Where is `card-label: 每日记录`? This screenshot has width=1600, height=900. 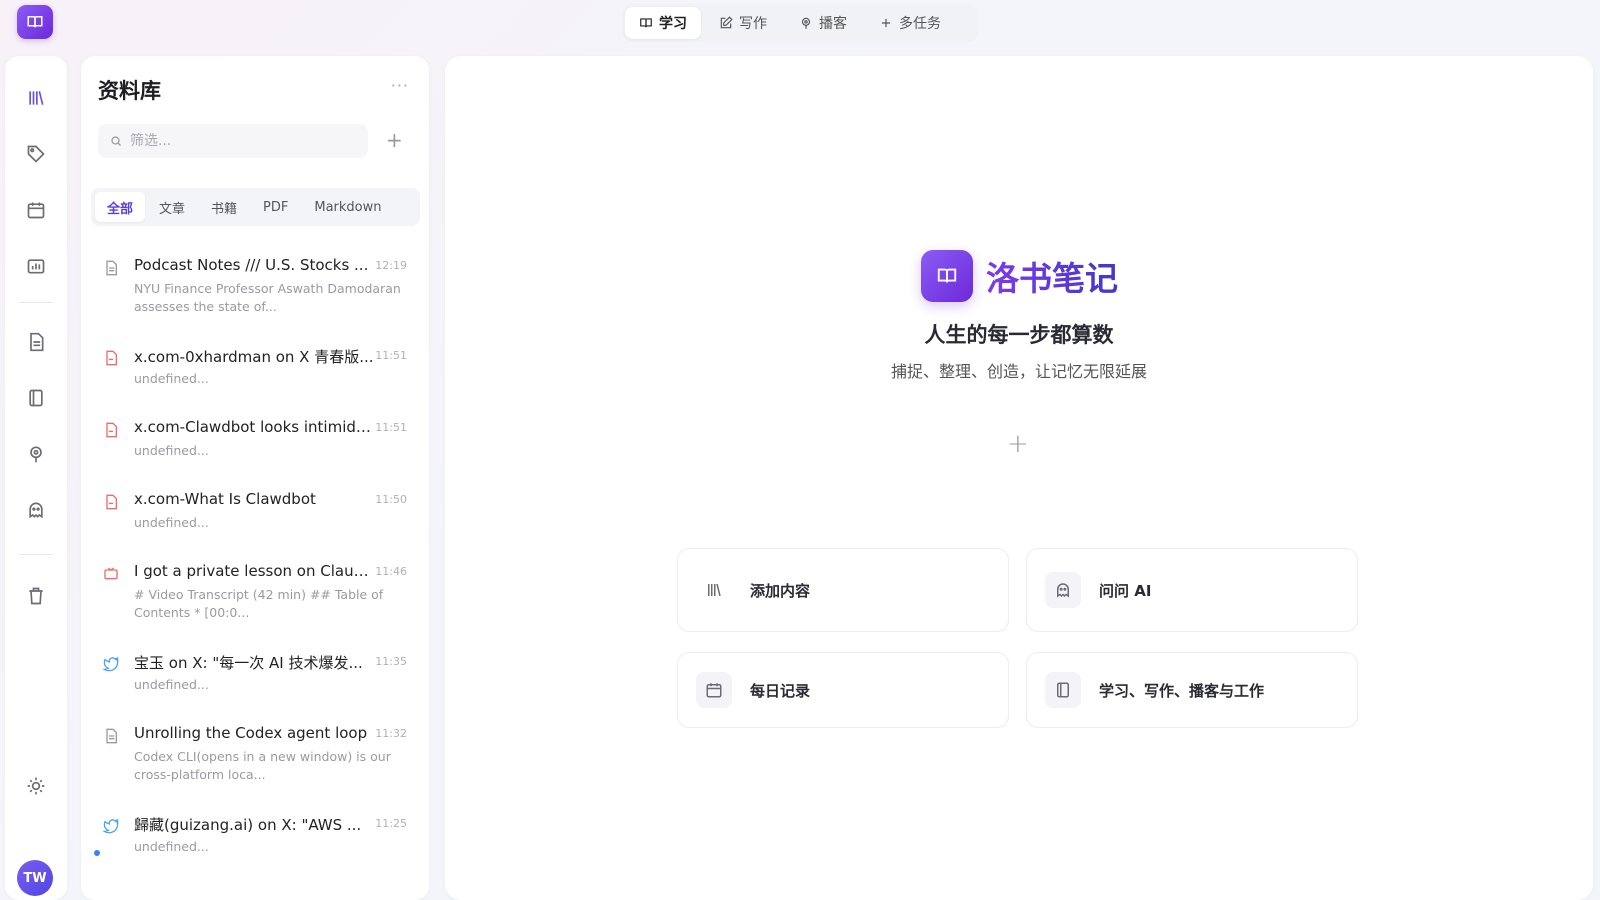
card-label: 每日记录 is located at coordinates (780, 690).